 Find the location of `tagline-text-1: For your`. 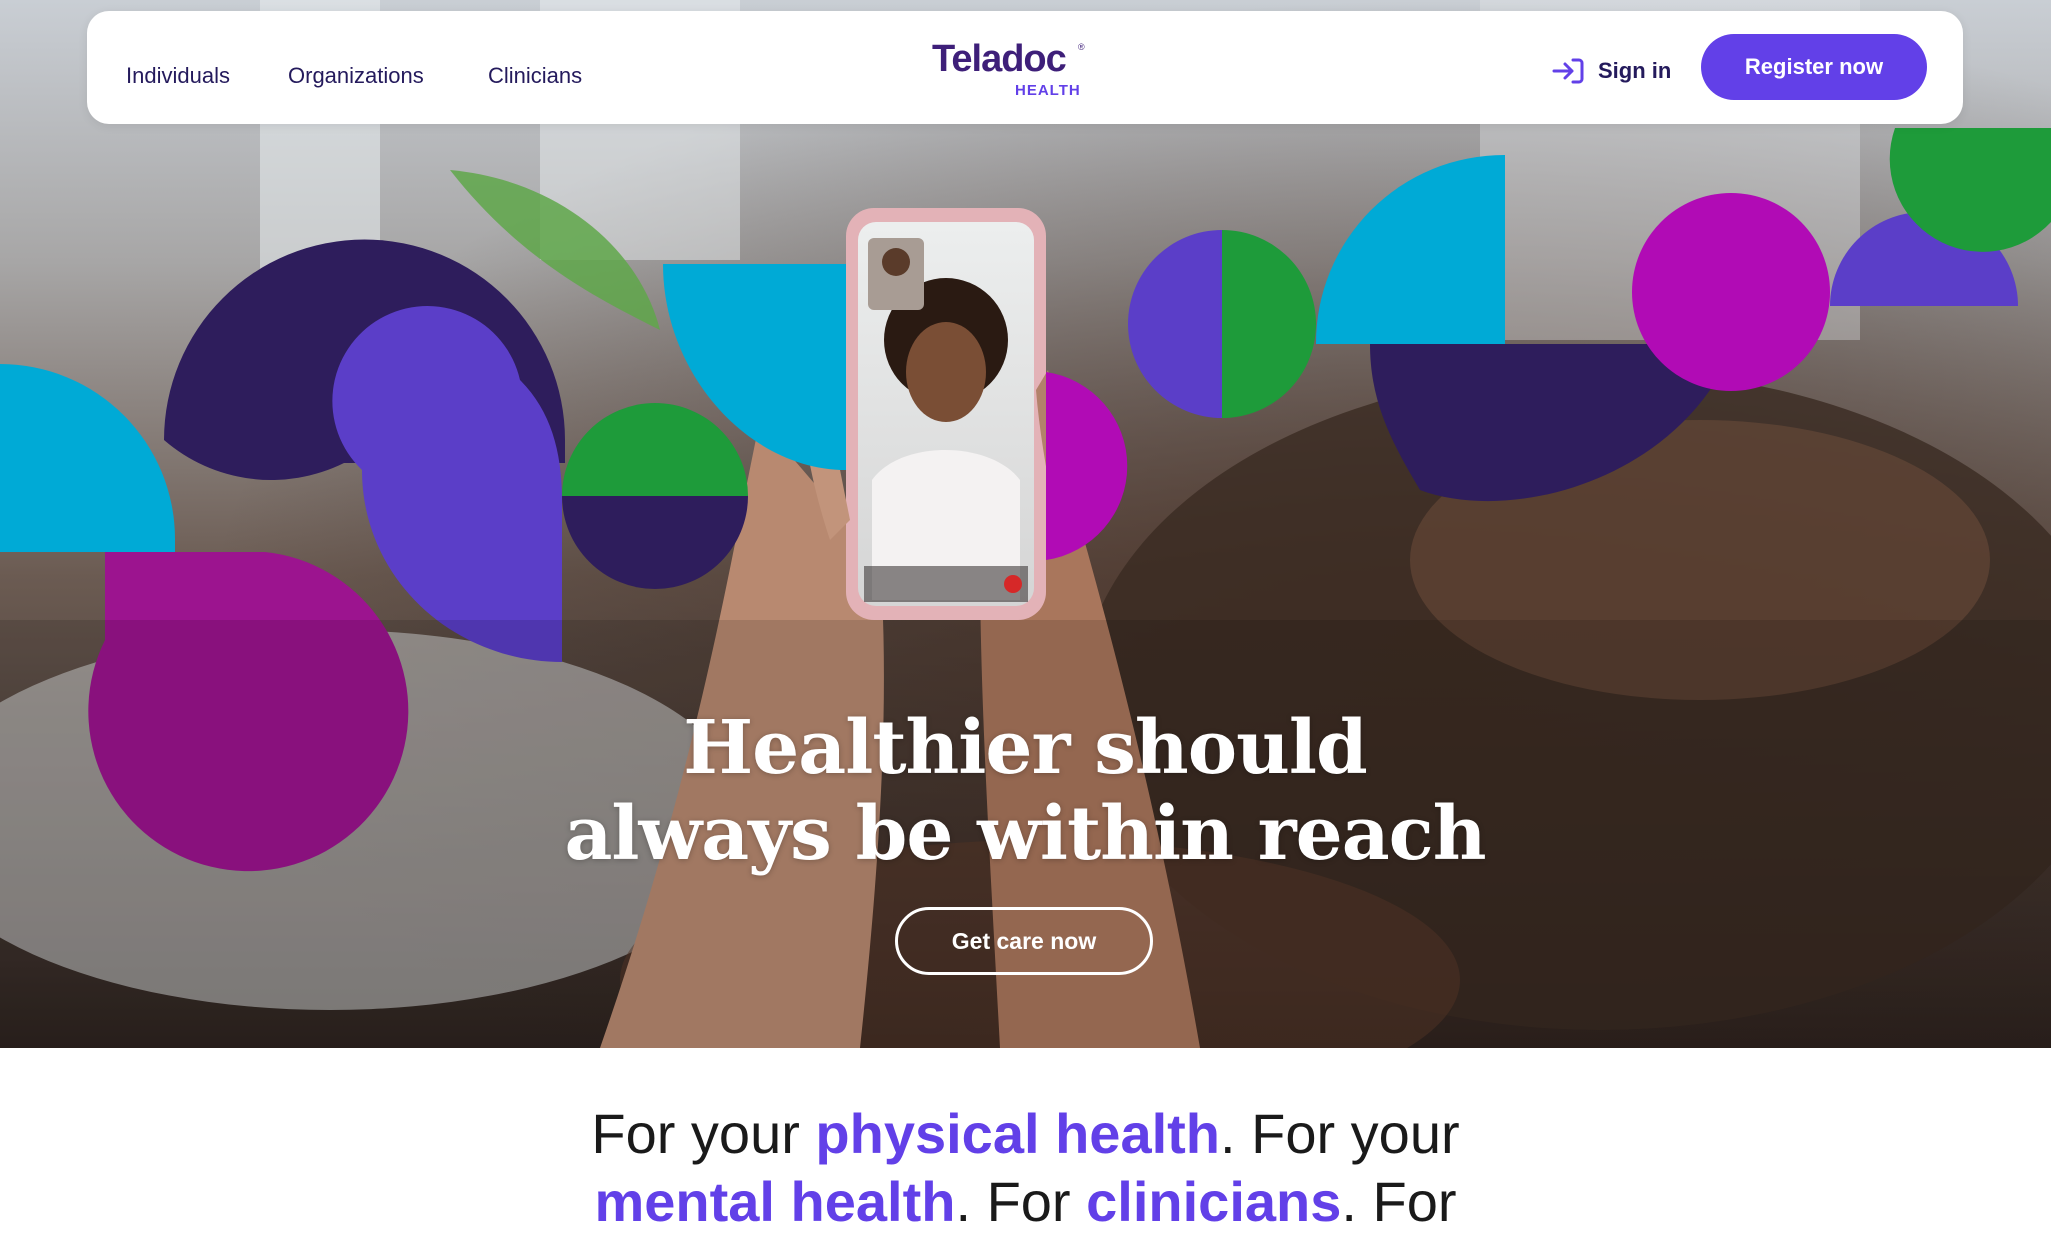

tagline-text-1: For your is located at coordinates (703, 1133).